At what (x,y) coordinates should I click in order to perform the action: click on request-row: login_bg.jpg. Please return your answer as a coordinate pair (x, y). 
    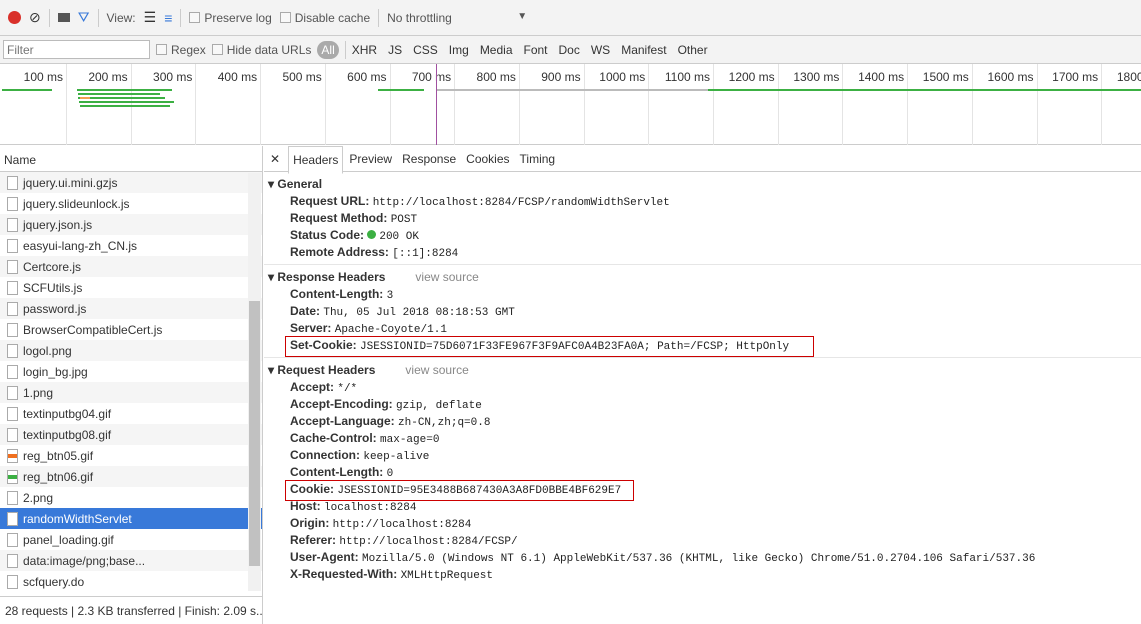
    Looking at the image, I should click on (131, 371).